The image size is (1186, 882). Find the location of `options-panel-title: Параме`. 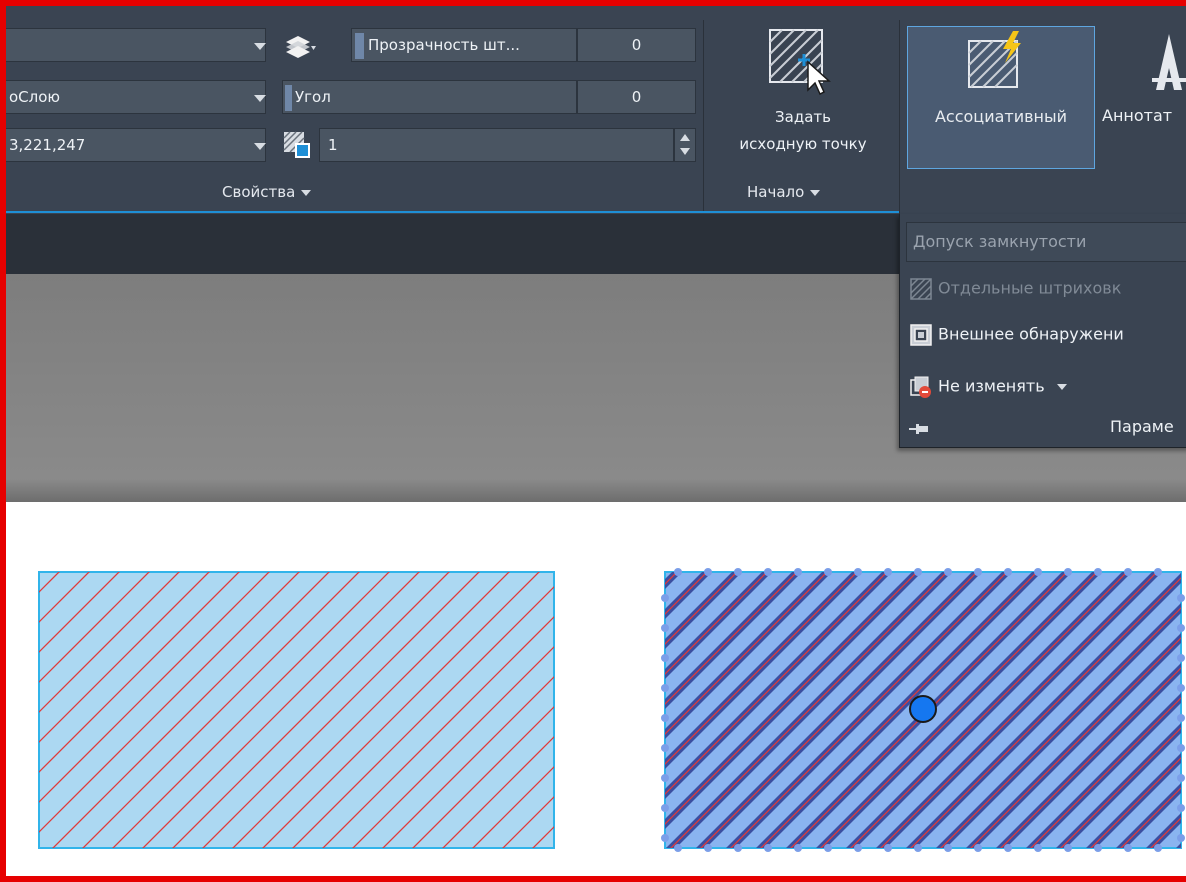

options-panel-title: Параме is located at coordinates (1142, 426).